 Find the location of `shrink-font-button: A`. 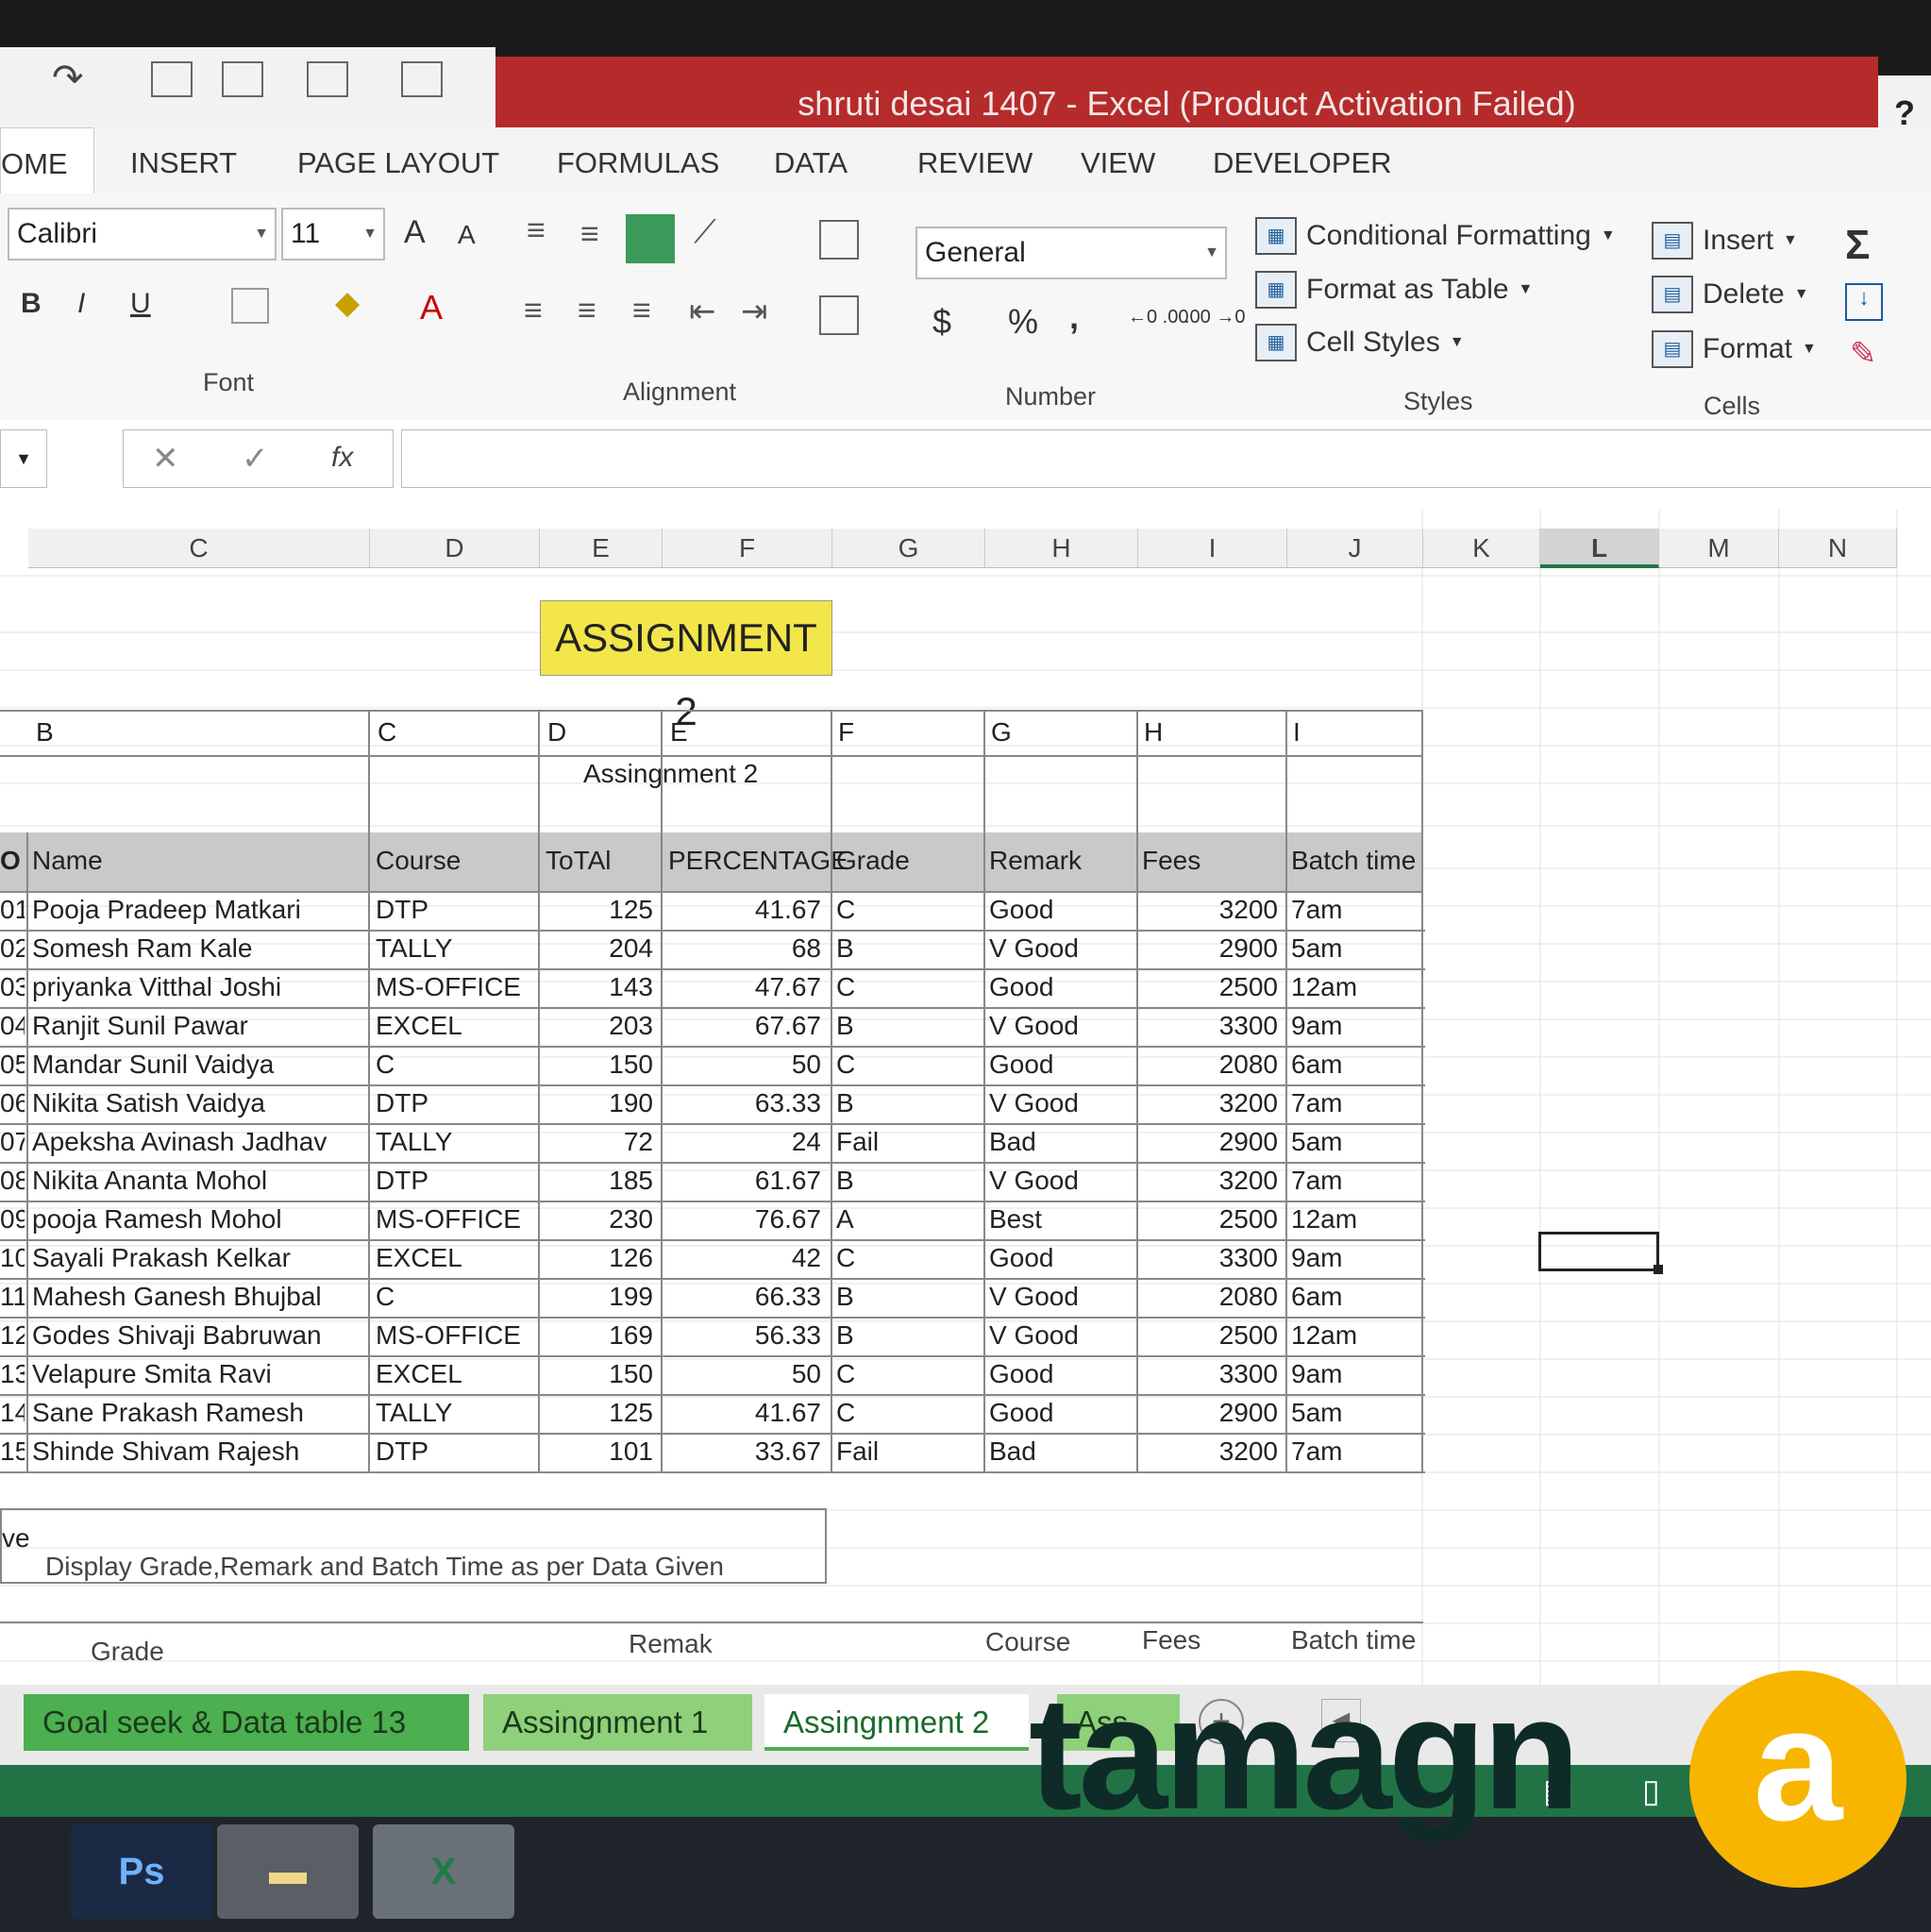

shrink-font-button: A is located at coordinates (467, 235).